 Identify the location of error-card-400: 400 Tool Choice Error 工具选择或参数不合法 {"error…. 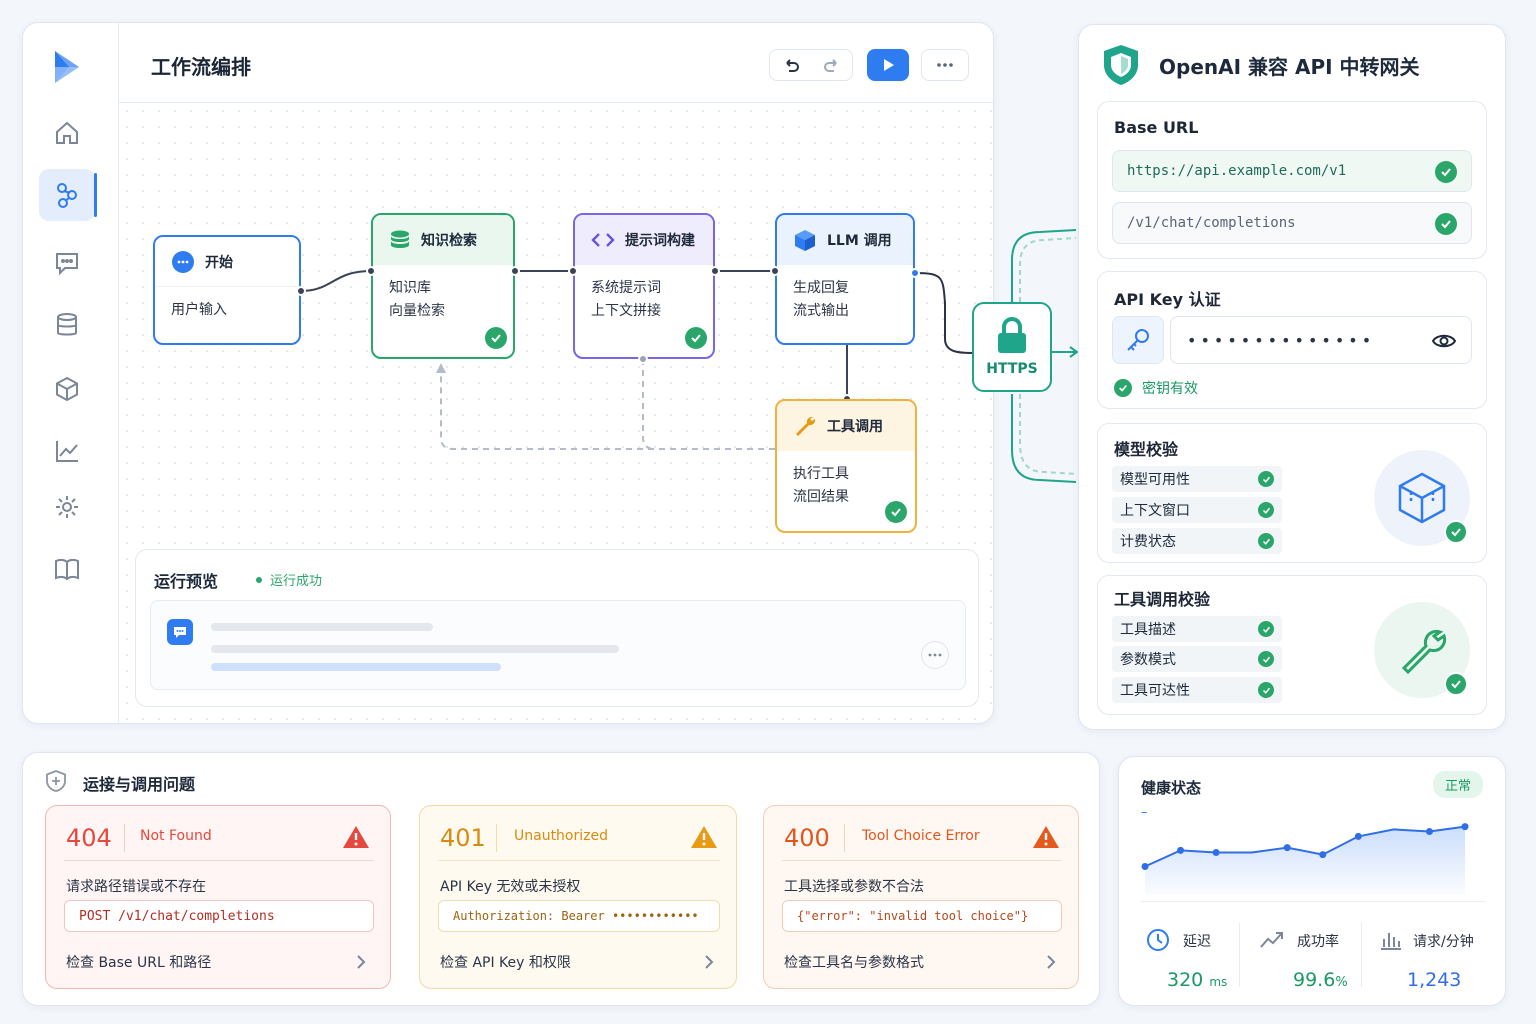
(921, 897).